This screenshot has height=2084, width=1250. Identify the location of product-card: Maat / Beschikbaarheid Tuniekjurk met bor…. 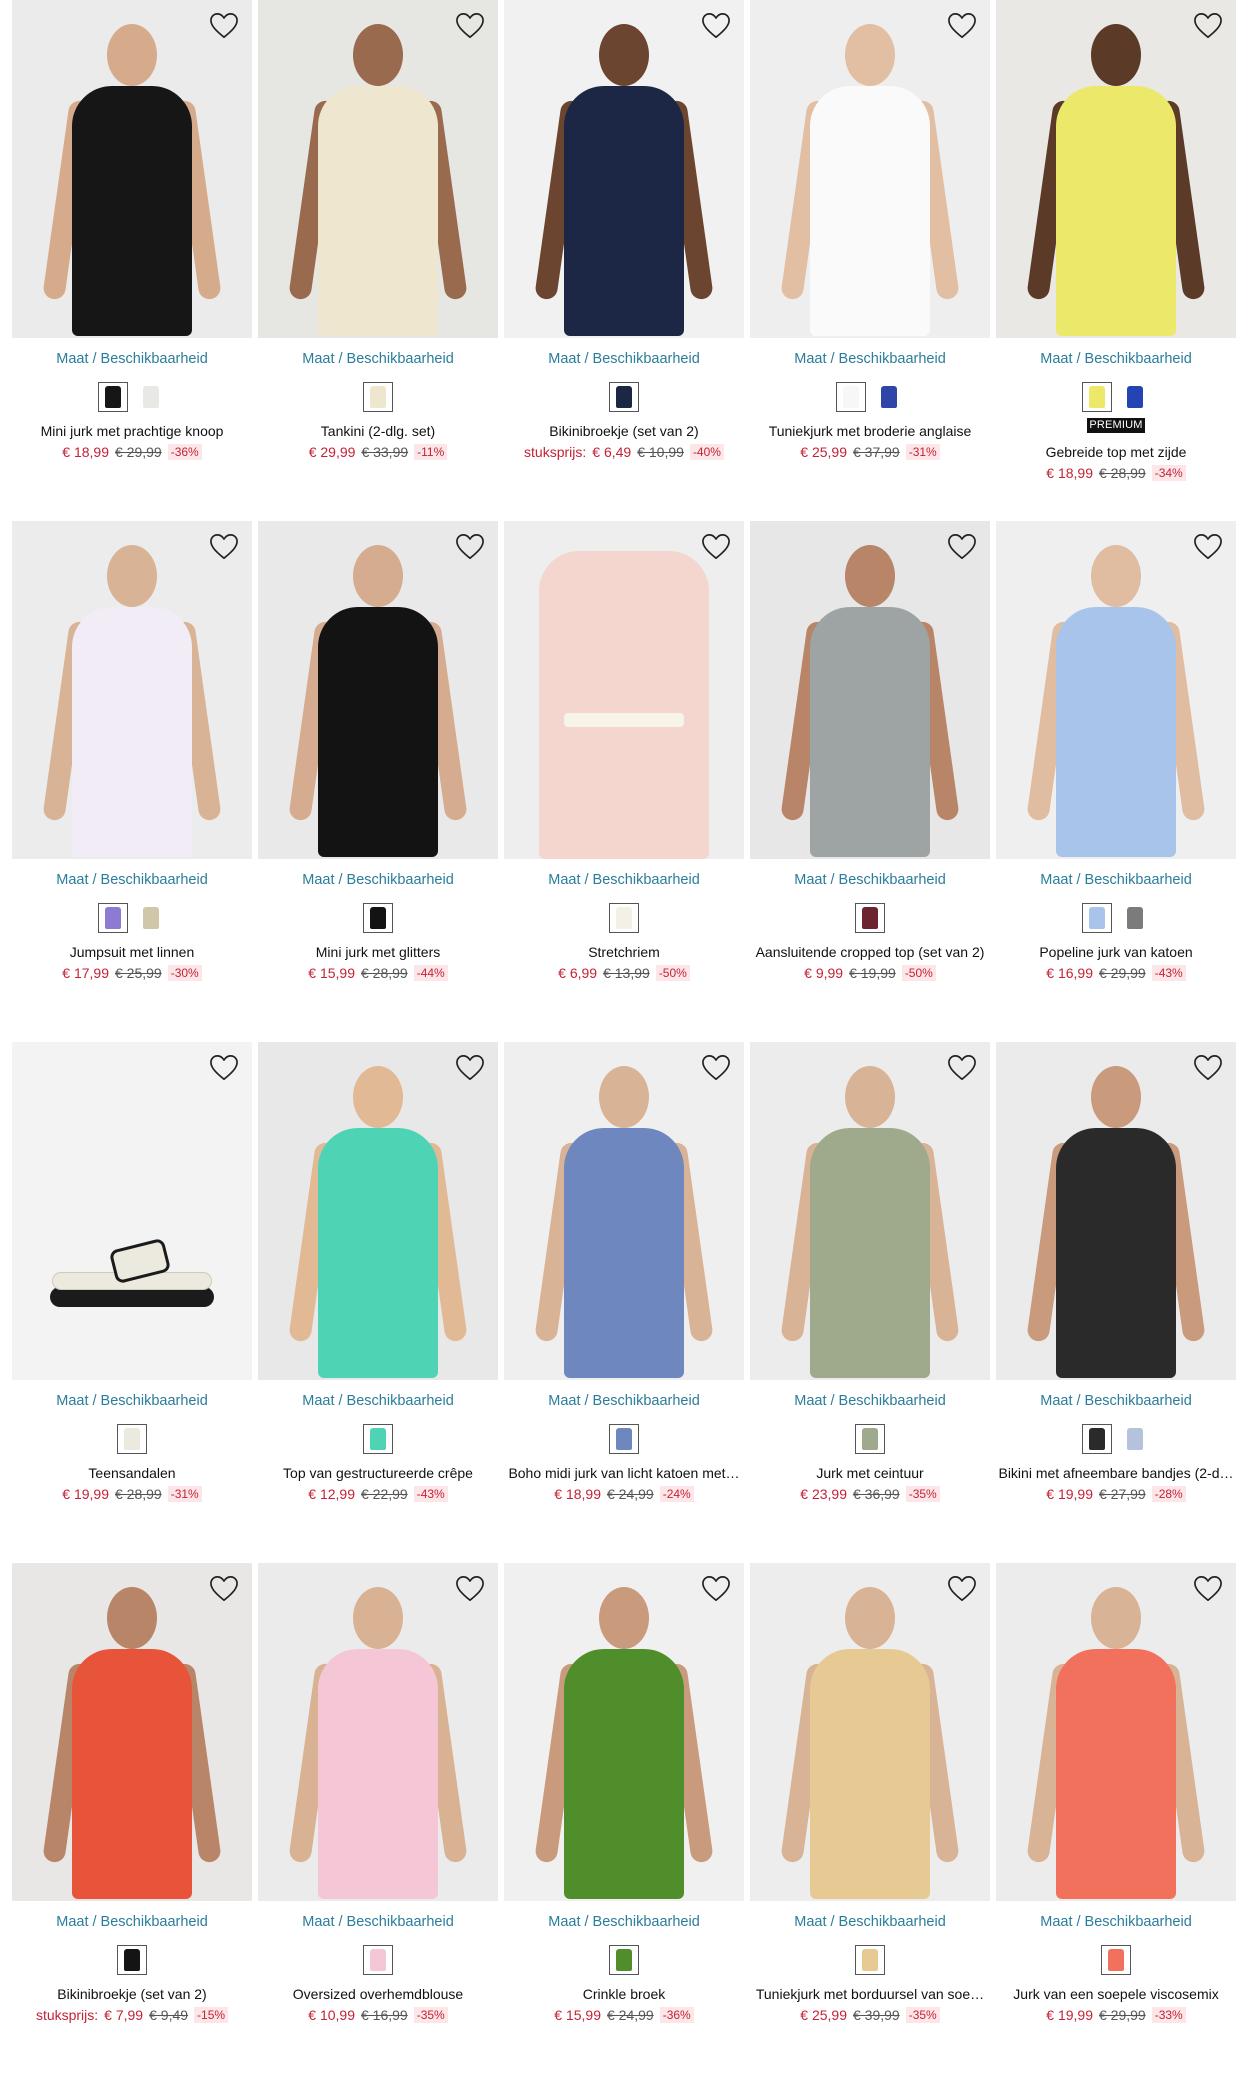
(870, 1823).